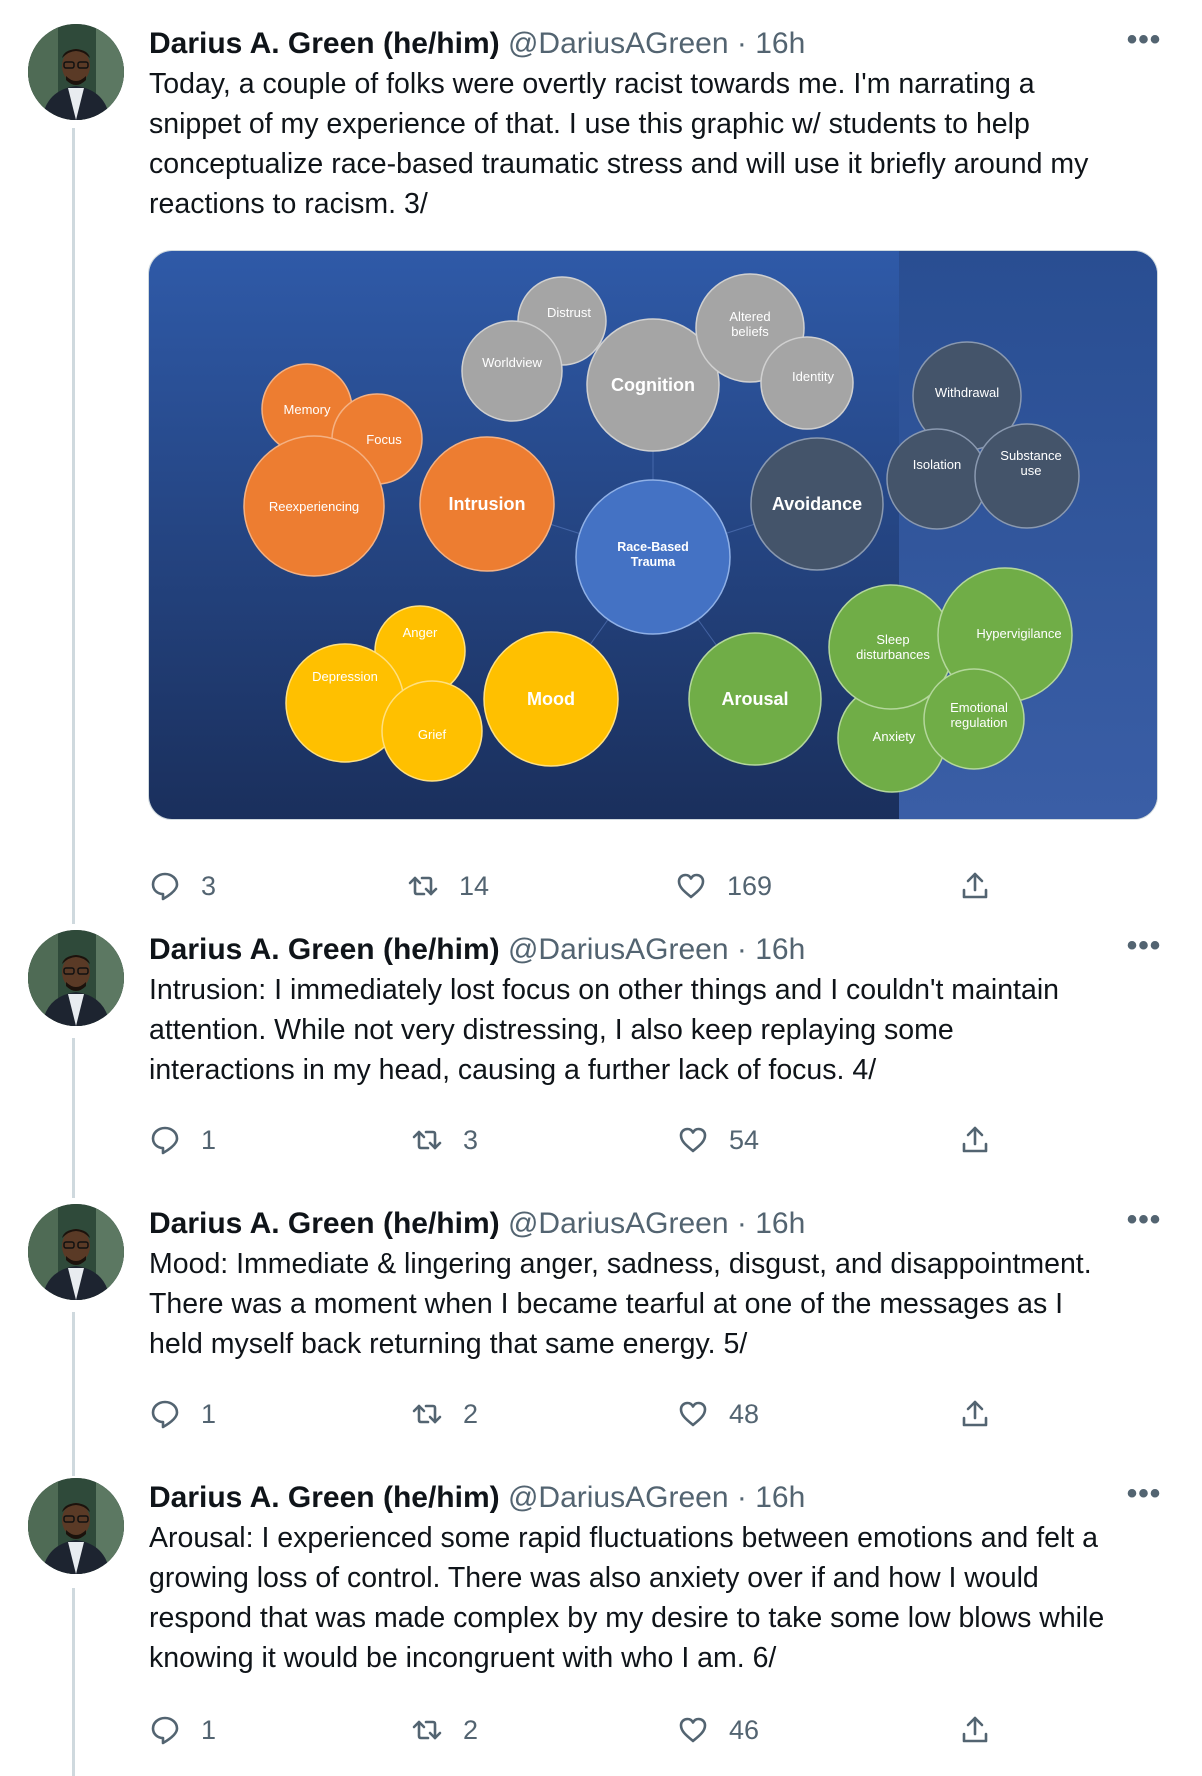 The height and width of the screenshot is (1776, 1202). What do you see at coordinates (589, 1730) in the screenshot?
I see `tweet-actions: 1 2 46` at bounding box center [589, 1730].